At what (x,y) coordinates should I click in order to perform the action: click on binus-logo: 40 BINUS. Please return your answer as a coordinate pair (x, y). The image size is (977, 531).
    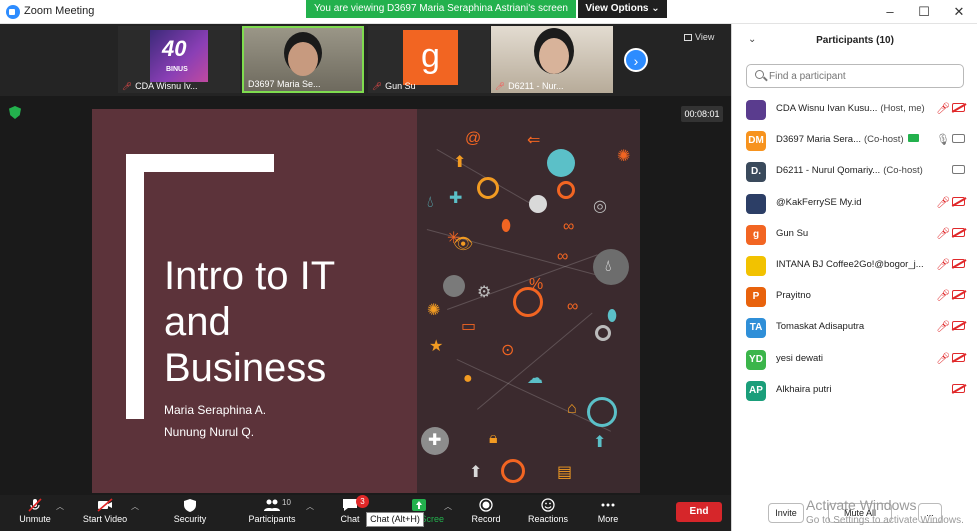
    Looking at the image, I should click on (179, 56).